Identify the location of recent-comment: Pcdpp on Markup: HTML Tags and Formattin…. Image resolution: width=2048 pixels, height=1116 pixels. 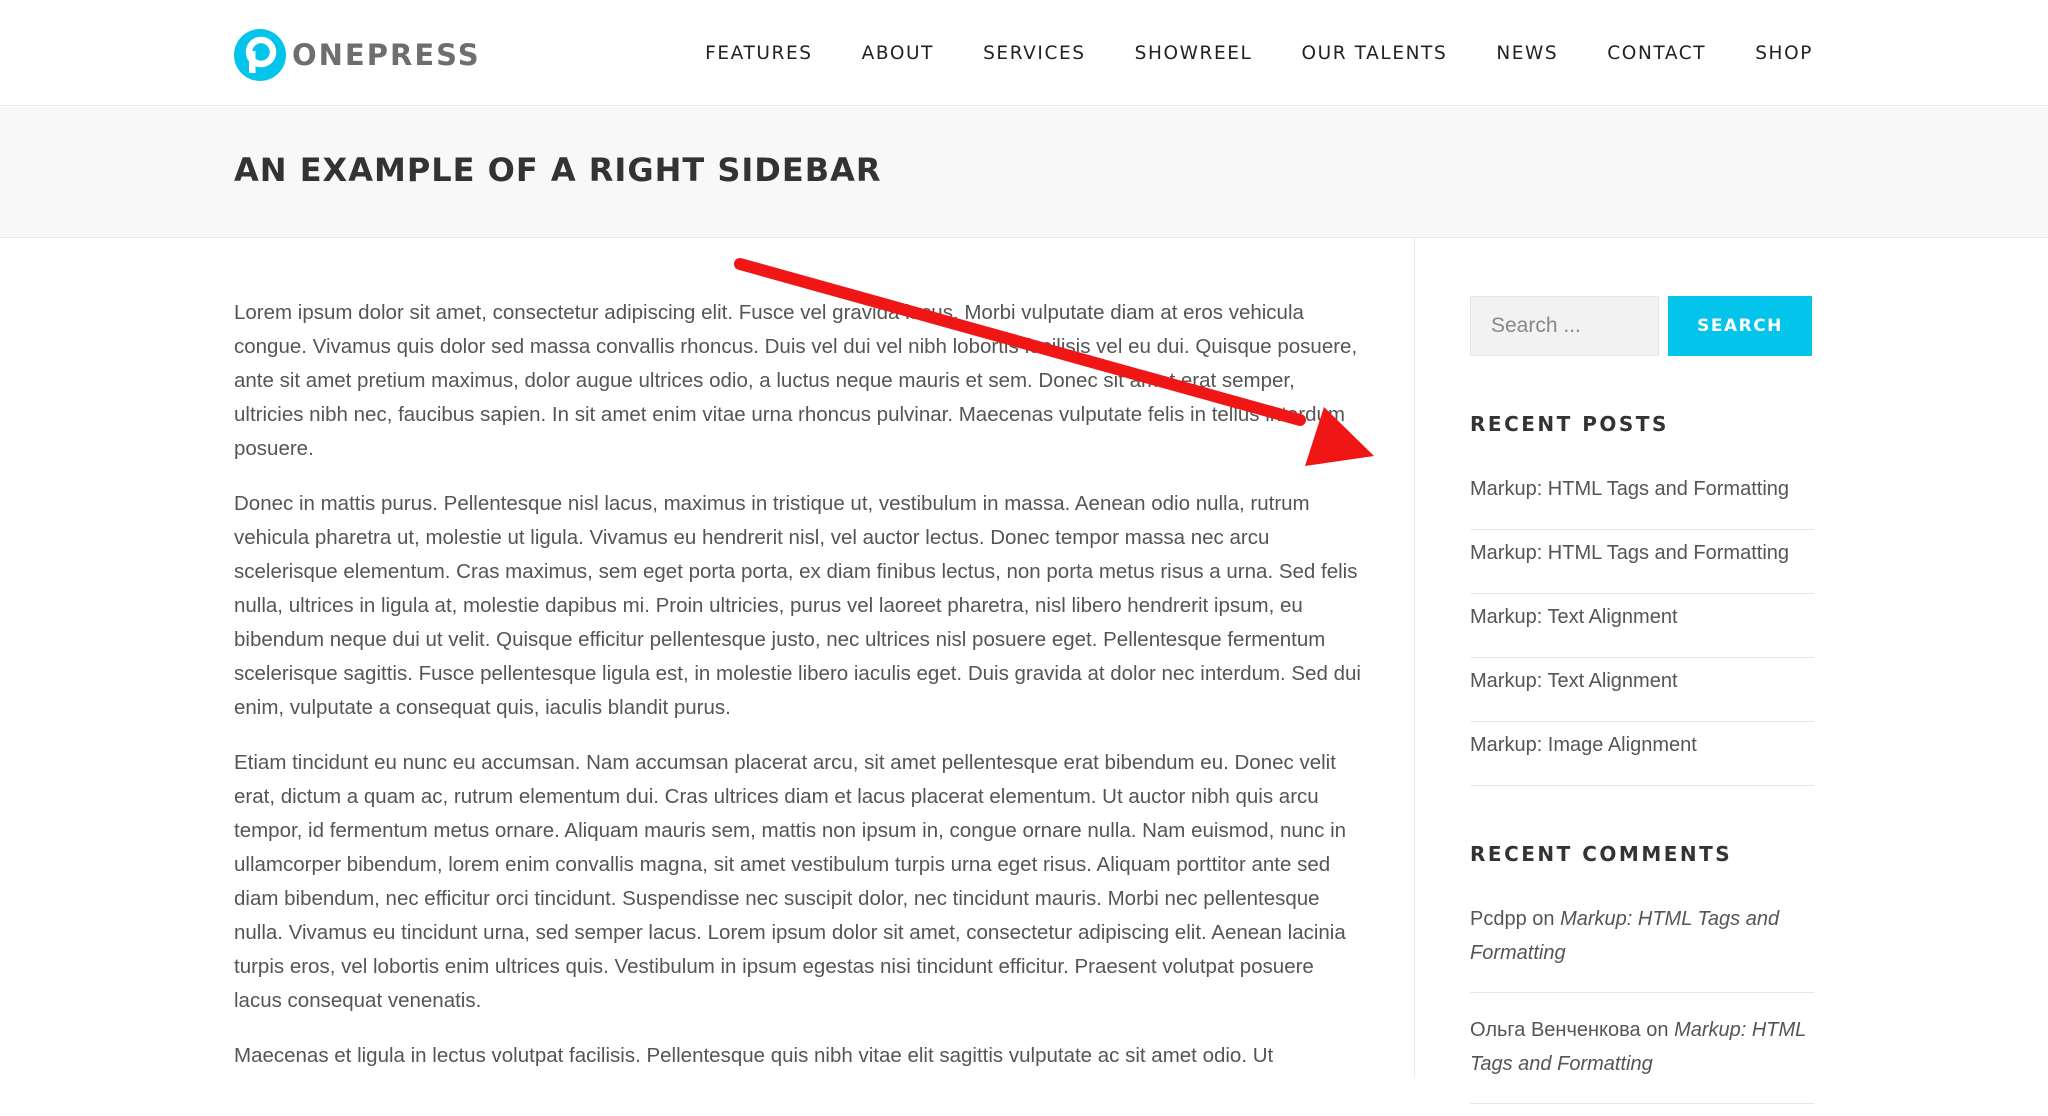
(1642, 943).